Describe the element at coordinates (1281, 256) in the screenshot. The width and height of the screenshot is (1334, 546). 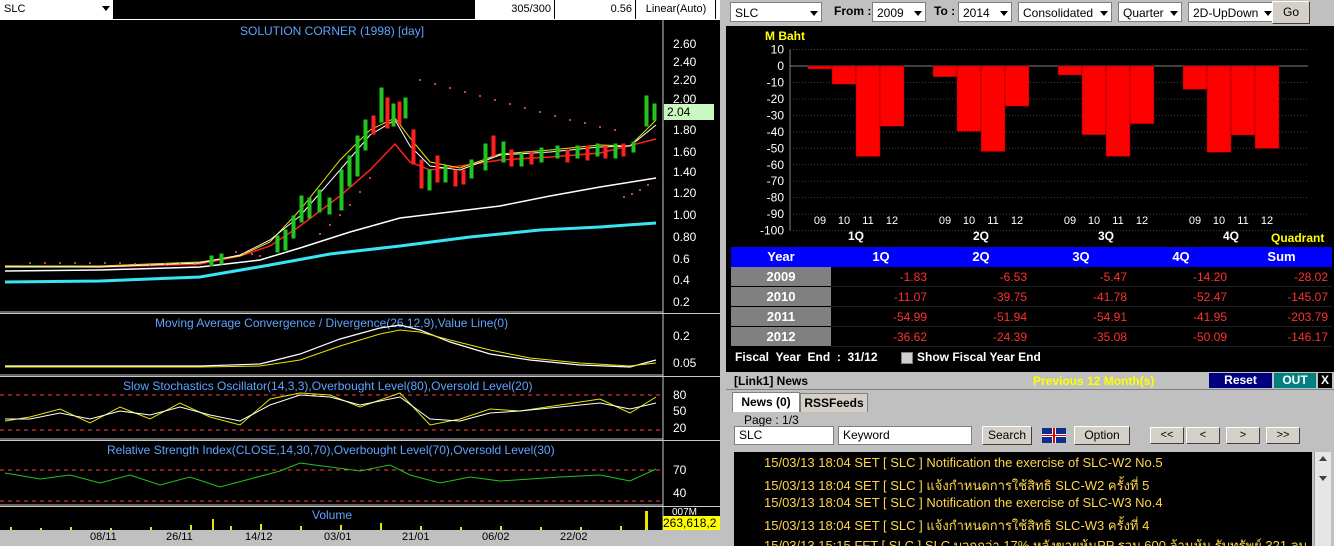
I see `column-header: Sum` at that location.